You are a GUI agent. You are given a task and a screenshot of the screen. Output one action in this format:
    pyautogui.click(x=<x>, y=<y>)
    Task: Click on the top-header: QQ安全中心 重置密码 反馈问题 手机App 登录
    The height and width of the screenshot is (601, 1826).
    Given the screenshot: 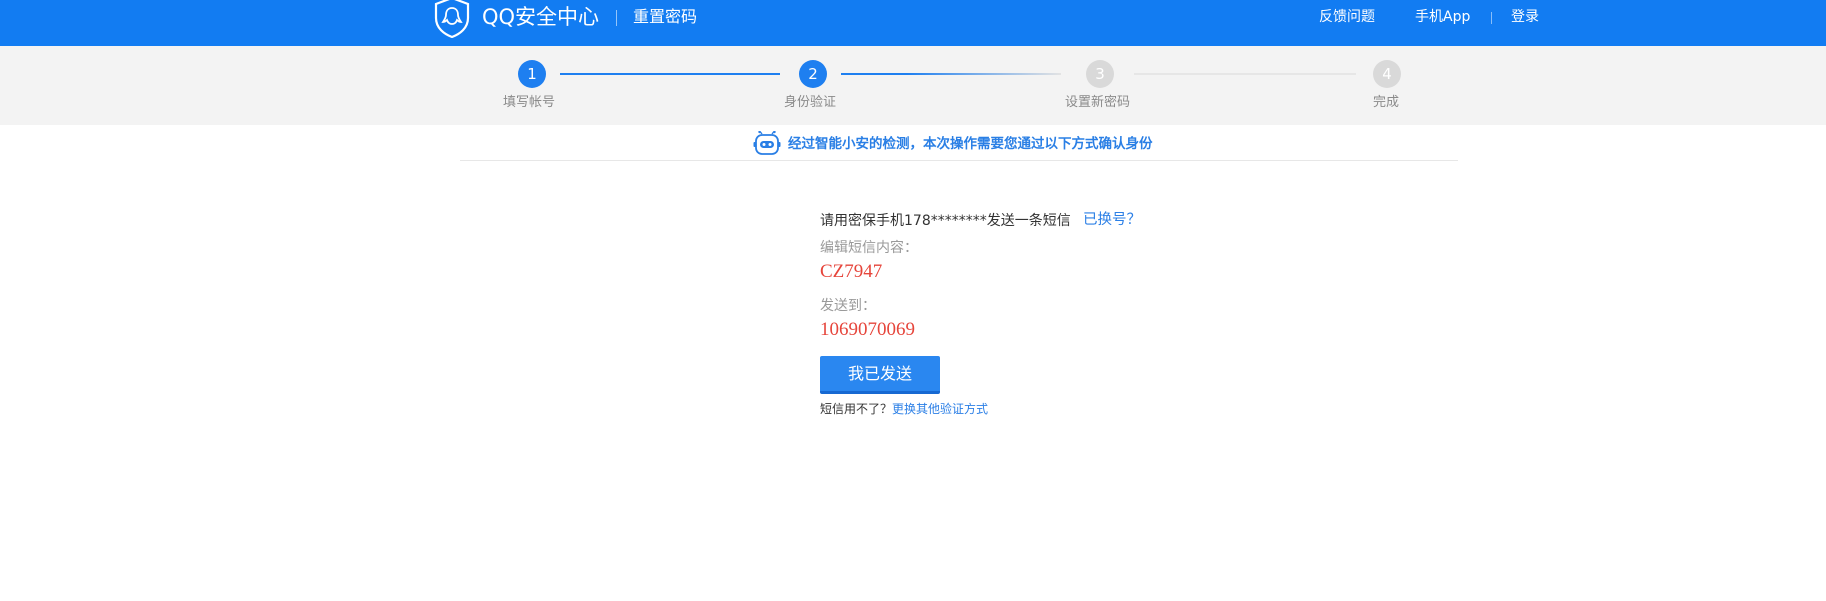 What is the action you would take?
    pyautogui.click(x=913, y=23)
    